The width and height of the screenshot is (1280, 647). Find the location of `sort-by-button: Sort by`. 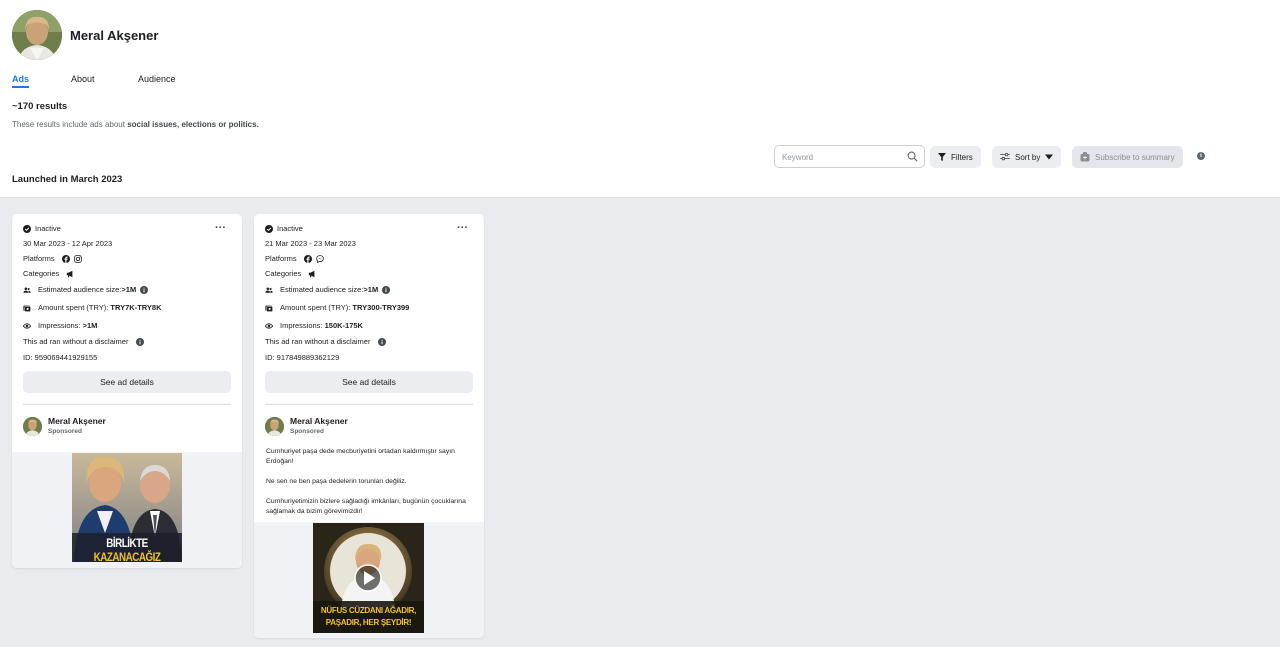

sort-by-button: Sort by is located at coordinates (1027, 157).